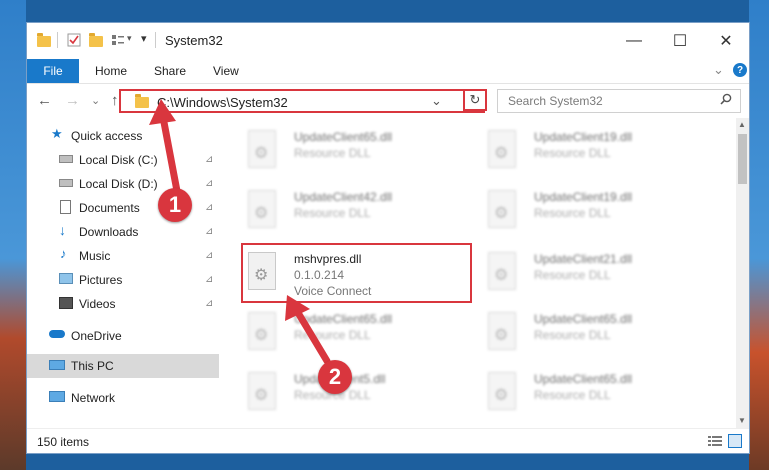 The height and width of the screenshot is (470, 769). Describe the element at coordinates (101, 280) in the screenshot. I see `sidebar-item-label: Pictures` at that location.